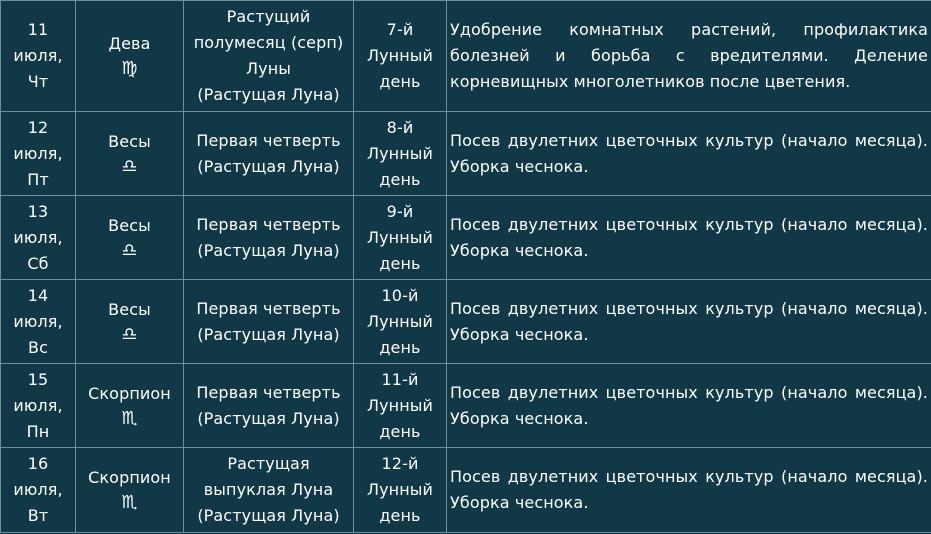 The width and height of the screenshot is (931, 534). Describe the element at coordinates (129, 250) in the screenshot. I see `libra-icon: ♎` at that location.